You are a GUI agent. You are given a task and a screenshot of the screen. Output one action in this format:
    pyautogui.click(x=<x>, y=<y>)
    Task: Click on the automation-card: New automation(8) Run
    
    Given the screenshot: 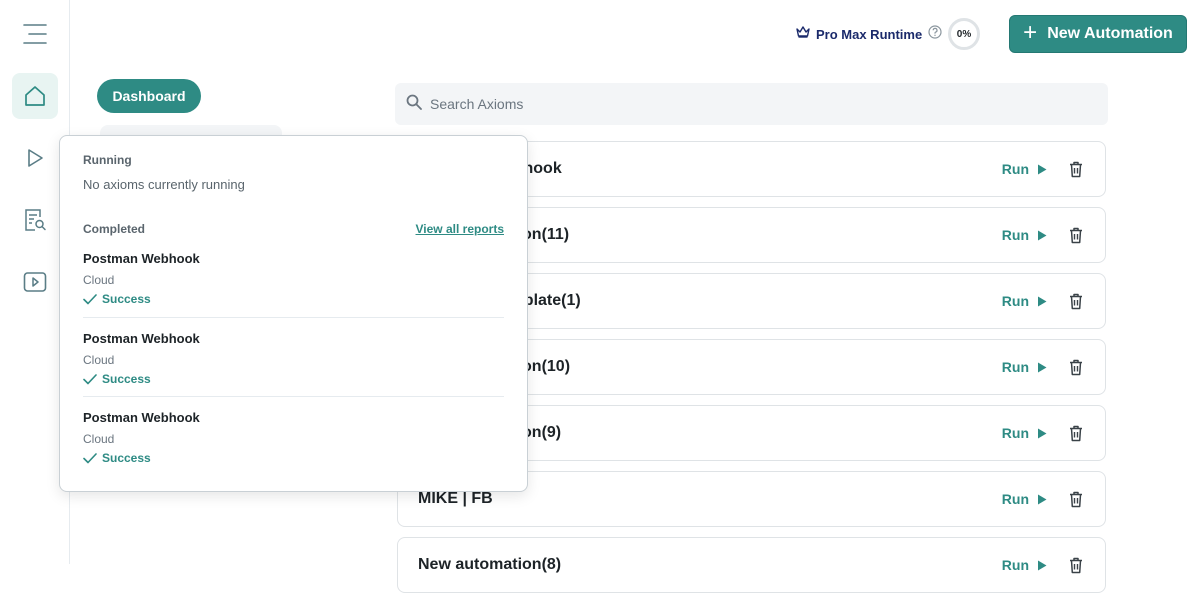 What is the action you would take?
    pyautogui.click(x=751, y=565)
    